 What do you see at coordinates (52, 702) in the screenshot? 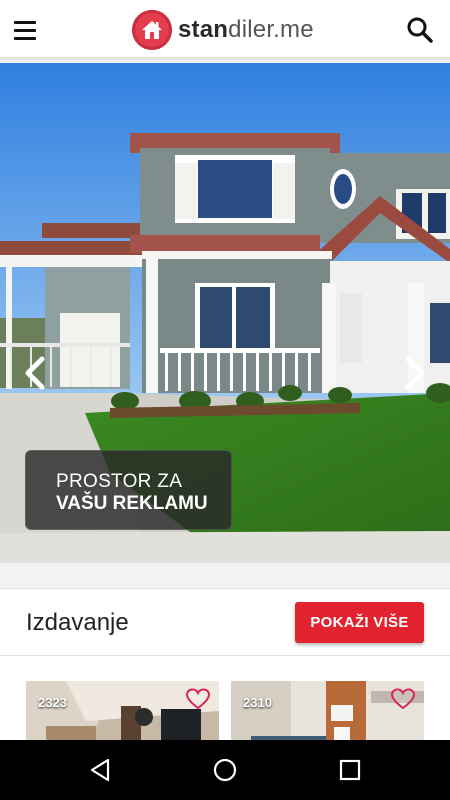
I see `listing-id: 2323` at bounding box center [52, 702].